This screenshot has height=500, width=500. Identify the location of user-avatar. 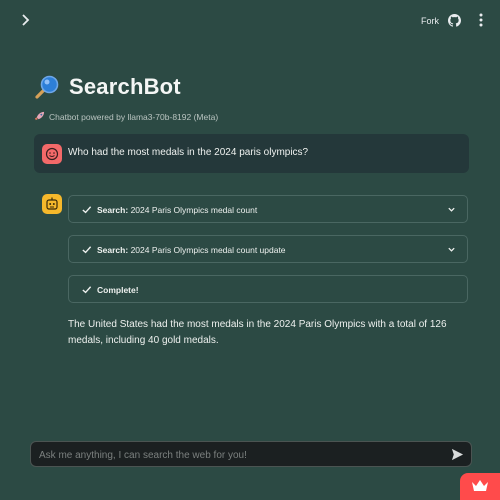
(52, 154).